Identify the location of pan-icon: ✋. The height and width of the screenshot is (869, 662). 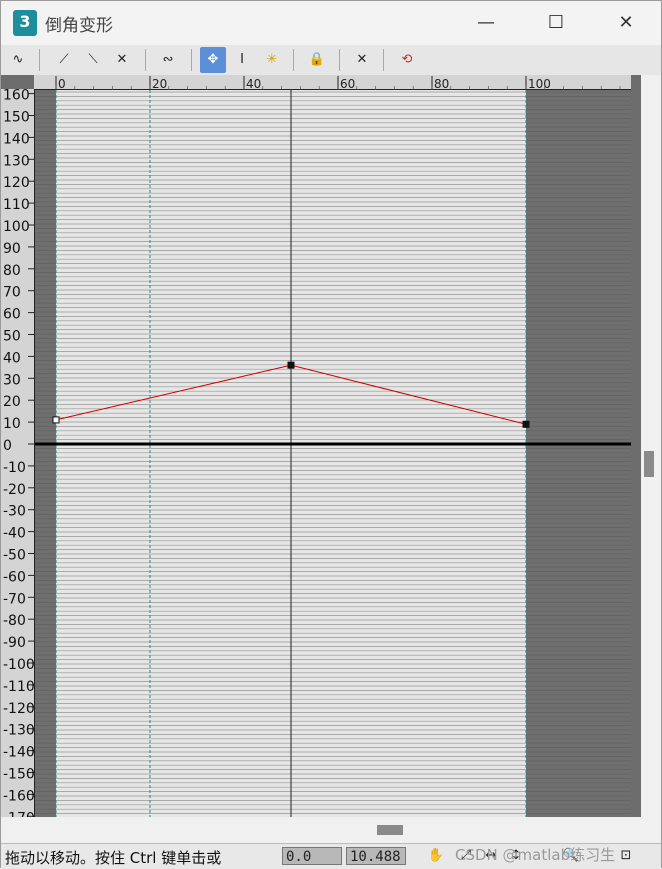
(436, 856).